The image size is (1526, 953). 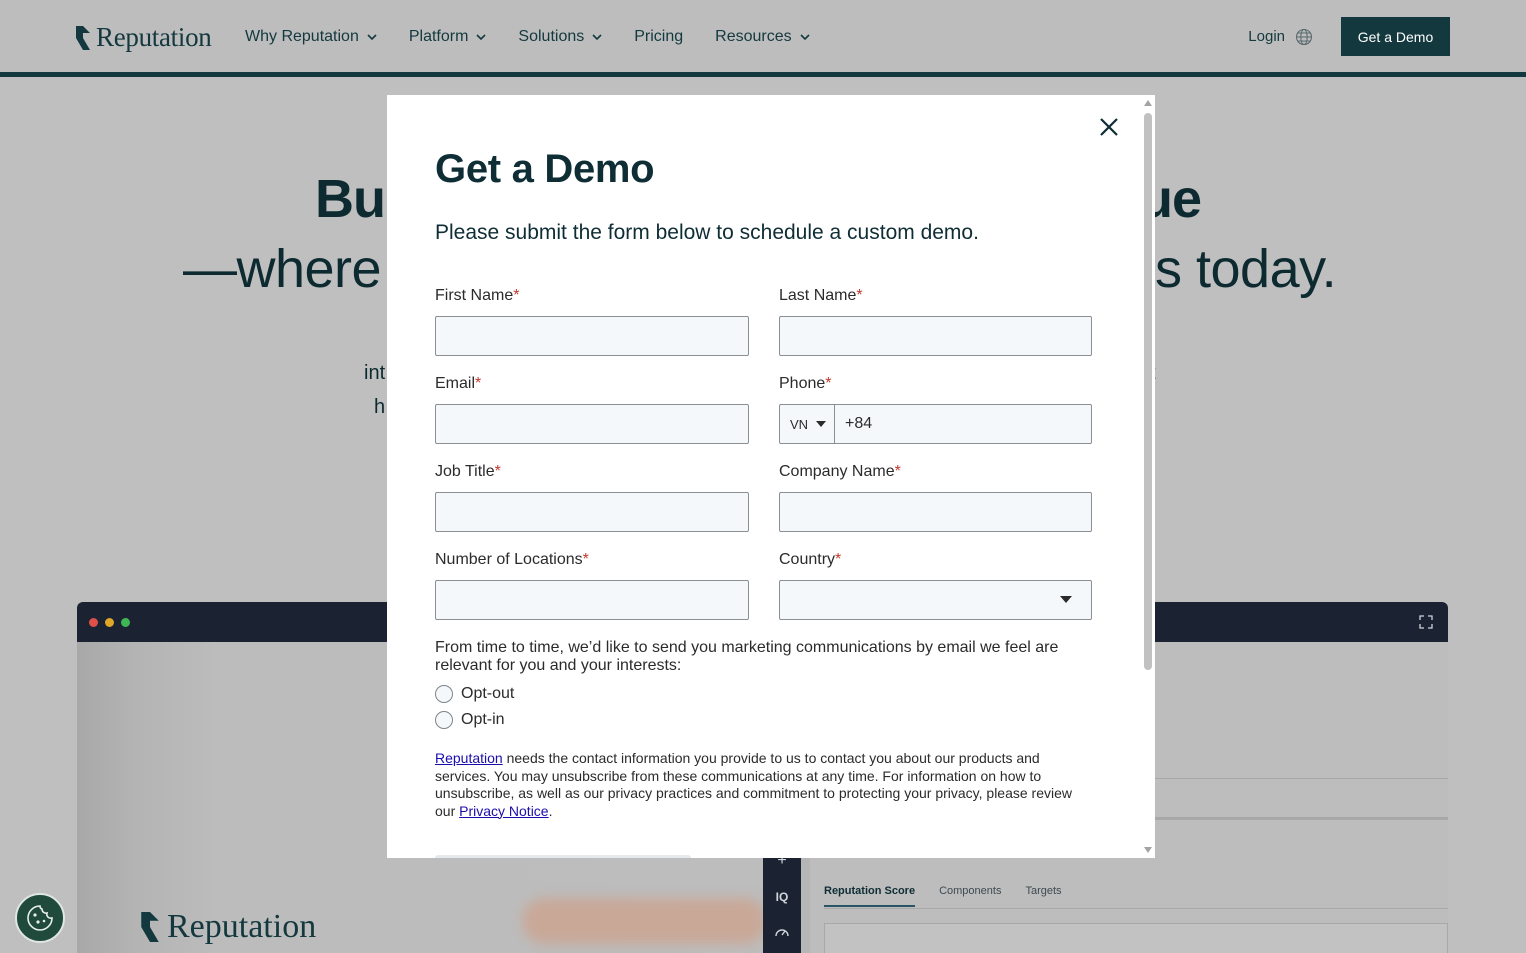 I want to click on scroll-up-arrow-icon, so click(x=1148, y=103).